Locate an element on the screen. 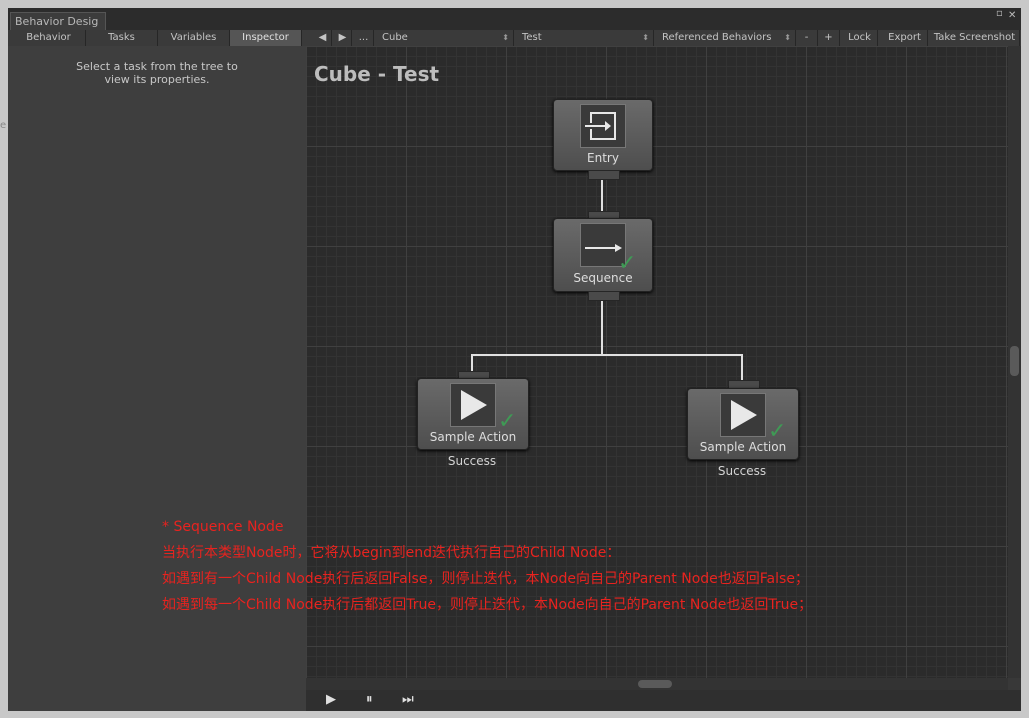  vertical-scrollbar is located at coordinates (1014, 362).